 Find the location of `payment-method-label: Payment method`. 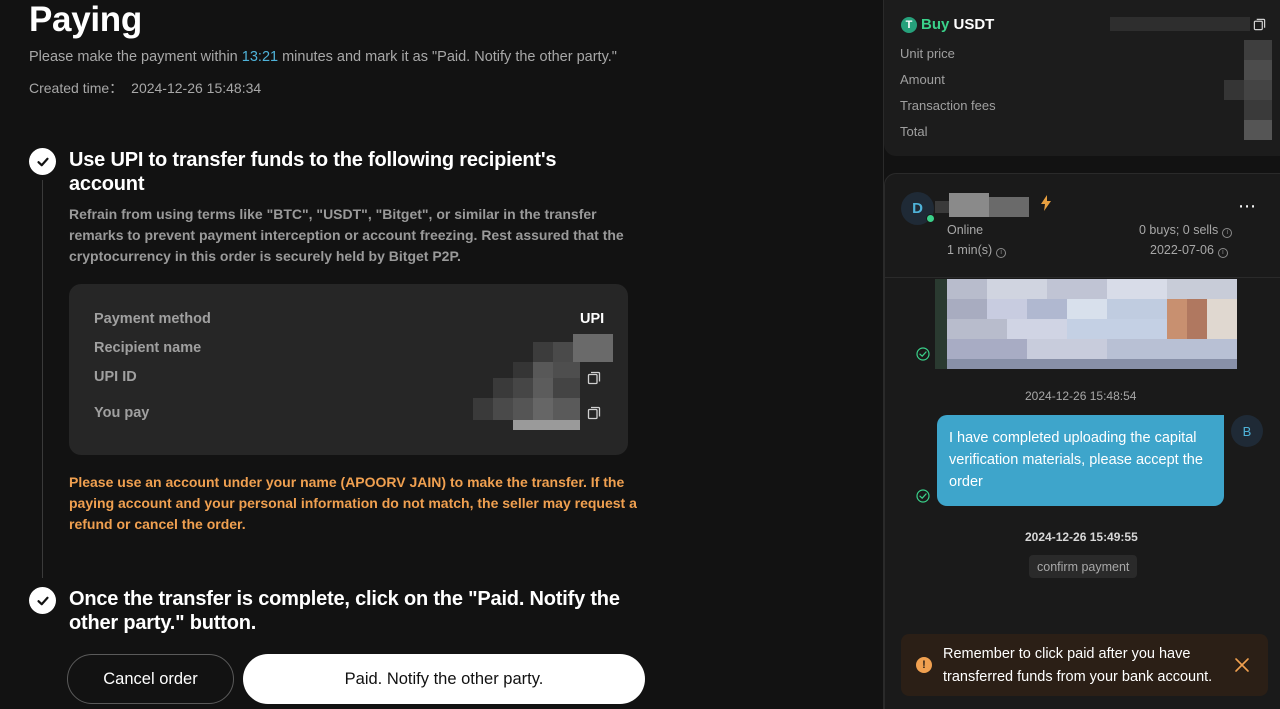

payment-method-label: Payment method is located at coordinates (152, 319).